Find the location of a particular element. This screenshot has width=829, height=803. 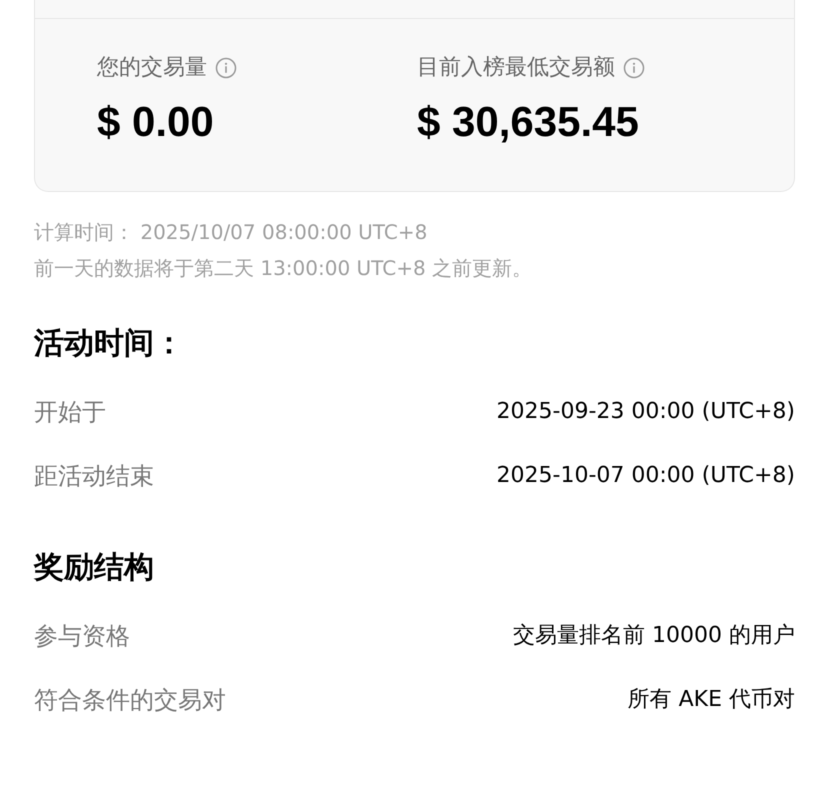

row-value: 2025-10-07 00:00 (UTC+8) is located at coordinates (645, 476).